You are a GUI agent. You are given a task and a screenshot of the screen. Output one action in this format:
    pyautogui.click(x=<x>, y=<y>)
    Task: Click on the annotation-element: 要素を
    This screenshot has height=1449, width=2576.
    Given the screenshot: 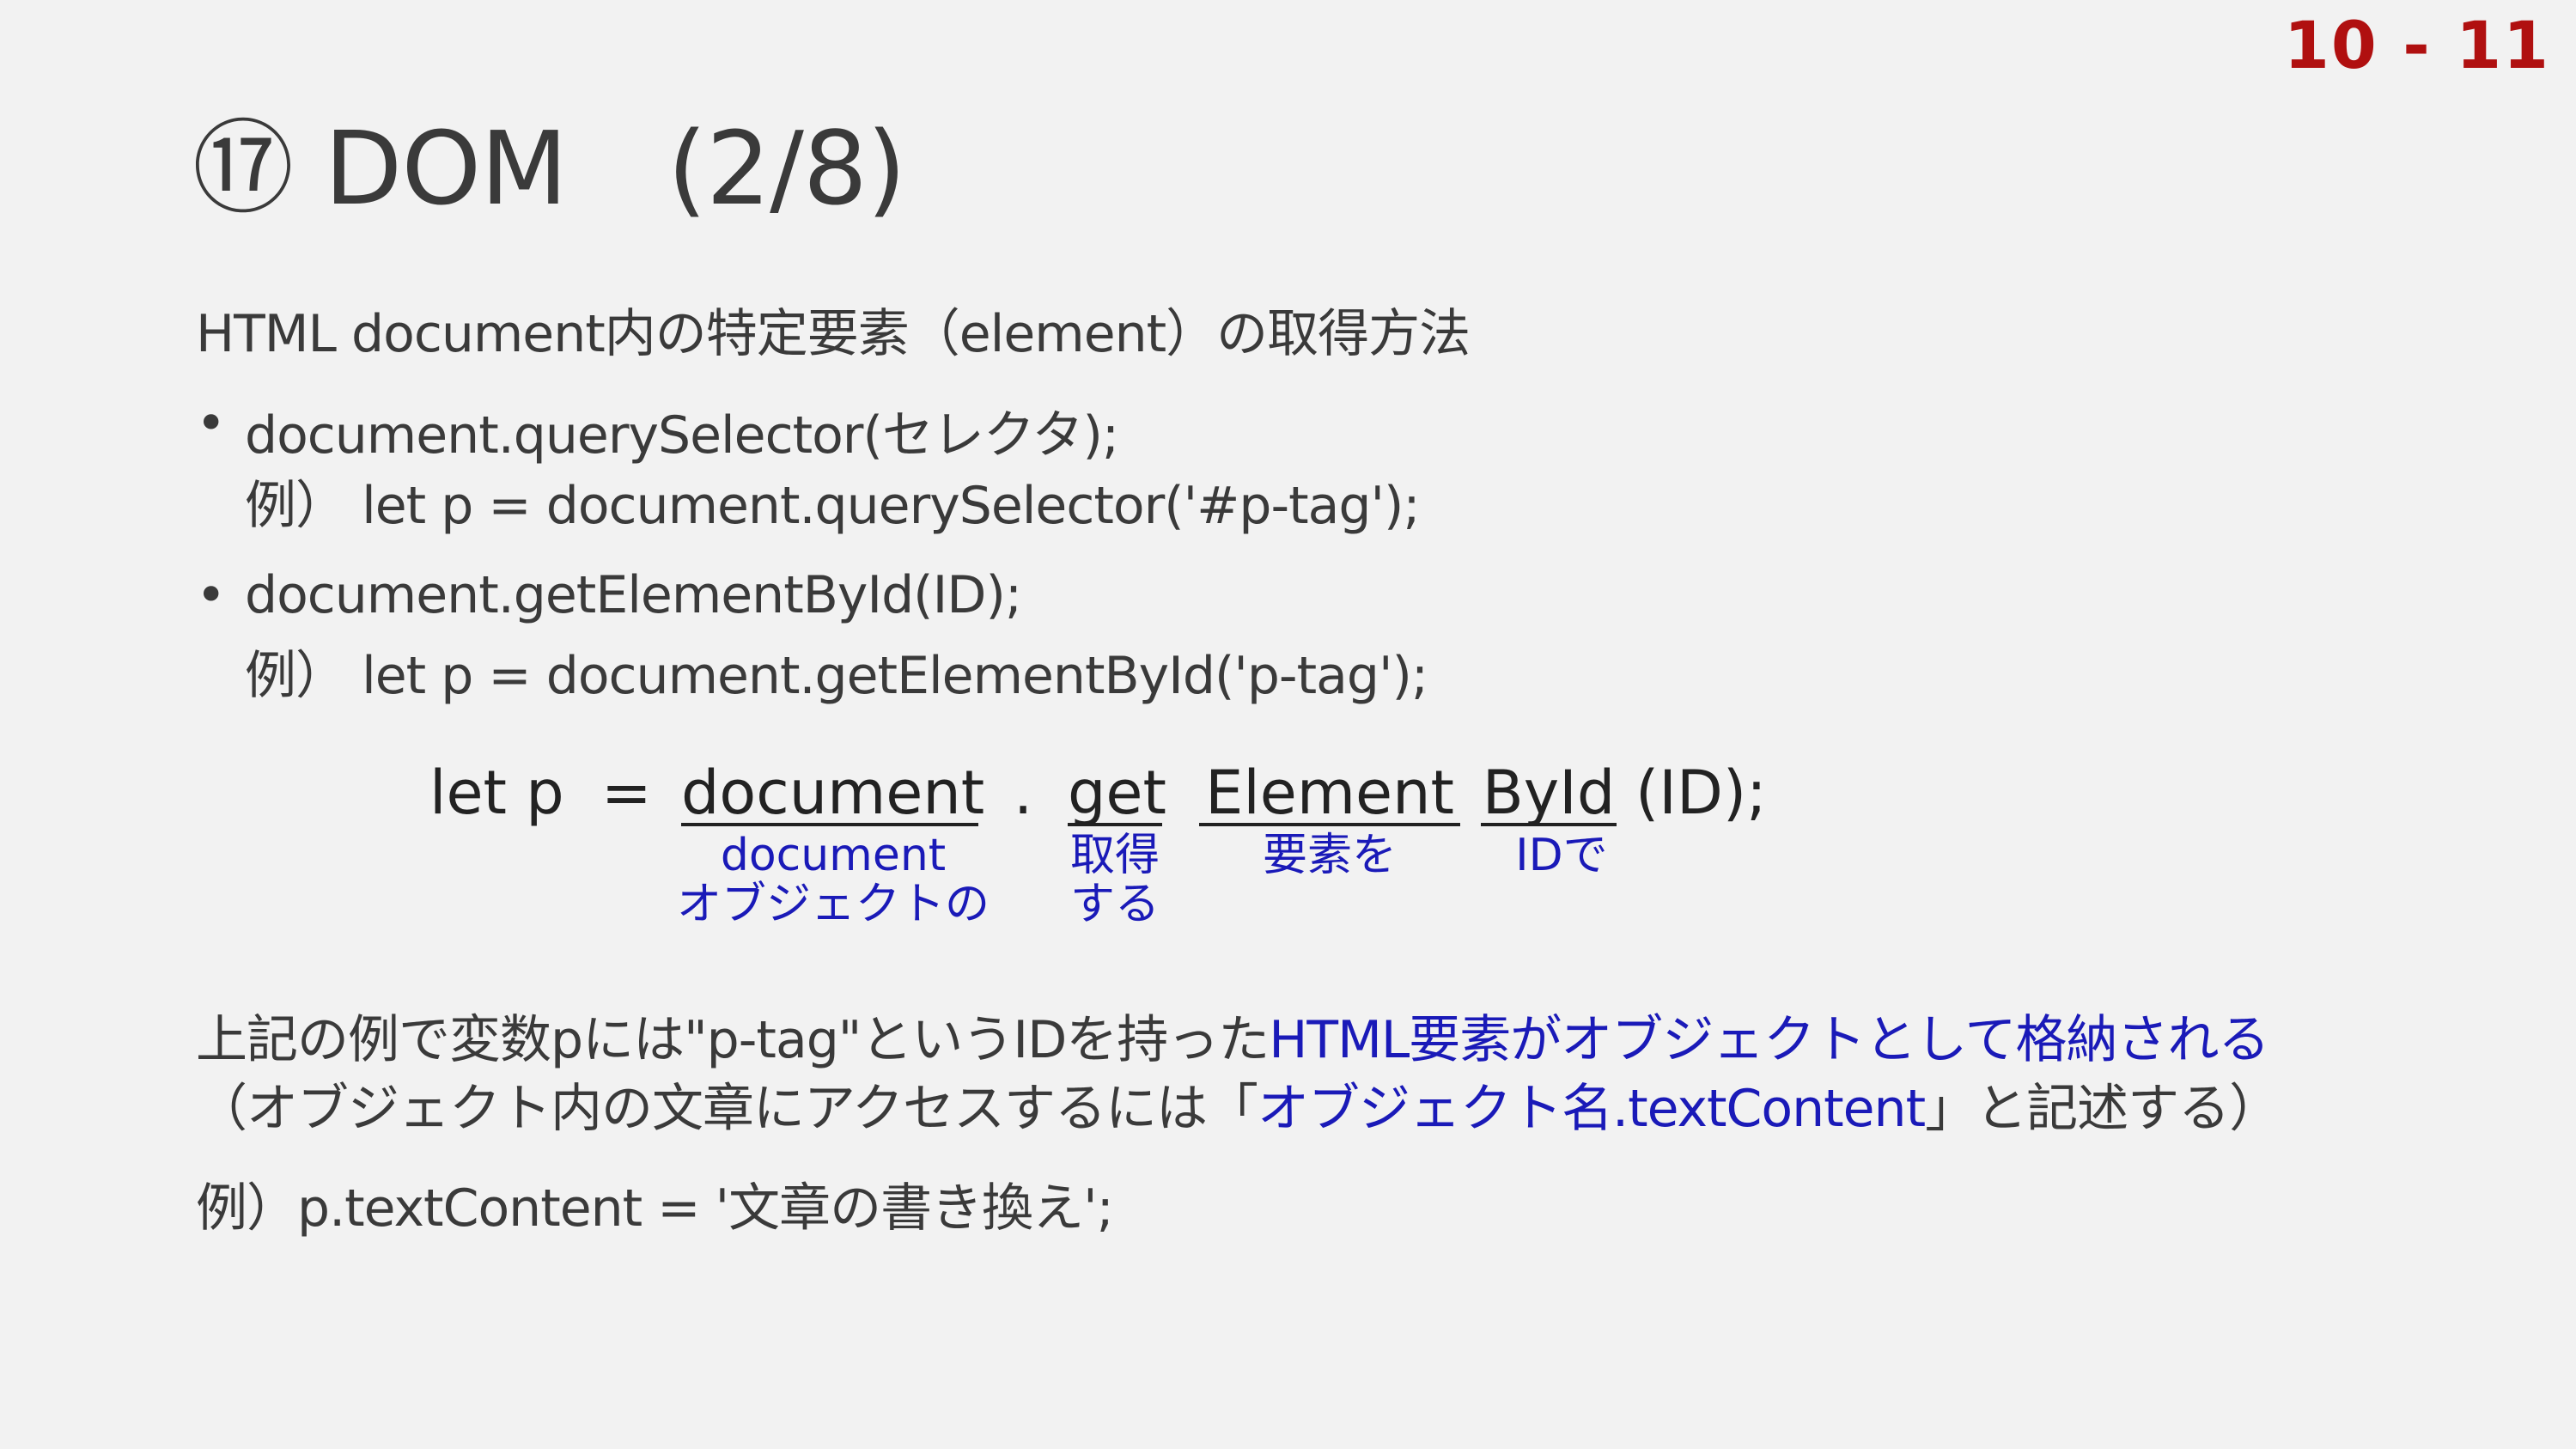 What is the action you would take?
    pyautogui.click(x=1329, y=855)
    